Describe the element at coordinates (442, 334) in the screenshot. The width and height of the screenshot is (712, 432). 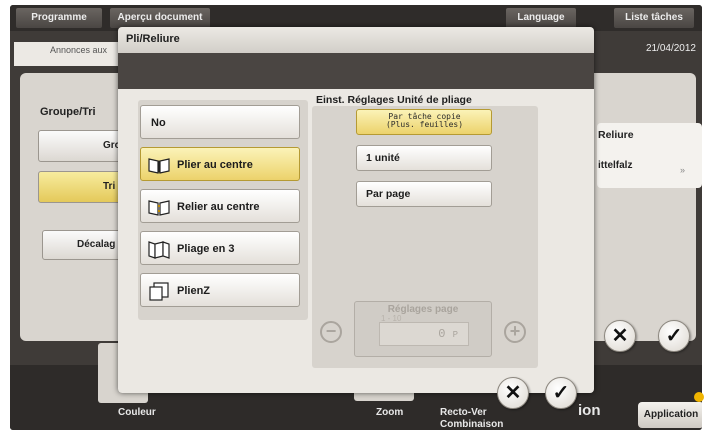
I see `page-settings-value: 0` at that location.